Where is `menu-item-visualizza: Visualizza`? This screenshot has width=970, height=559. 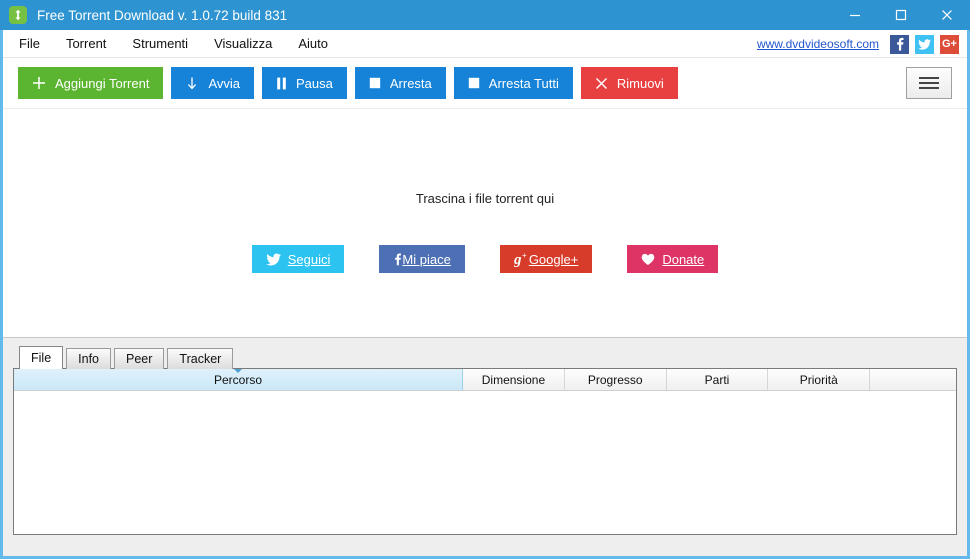 menu-item-visualizza: Visualizza is located at coordinates (243, 44).